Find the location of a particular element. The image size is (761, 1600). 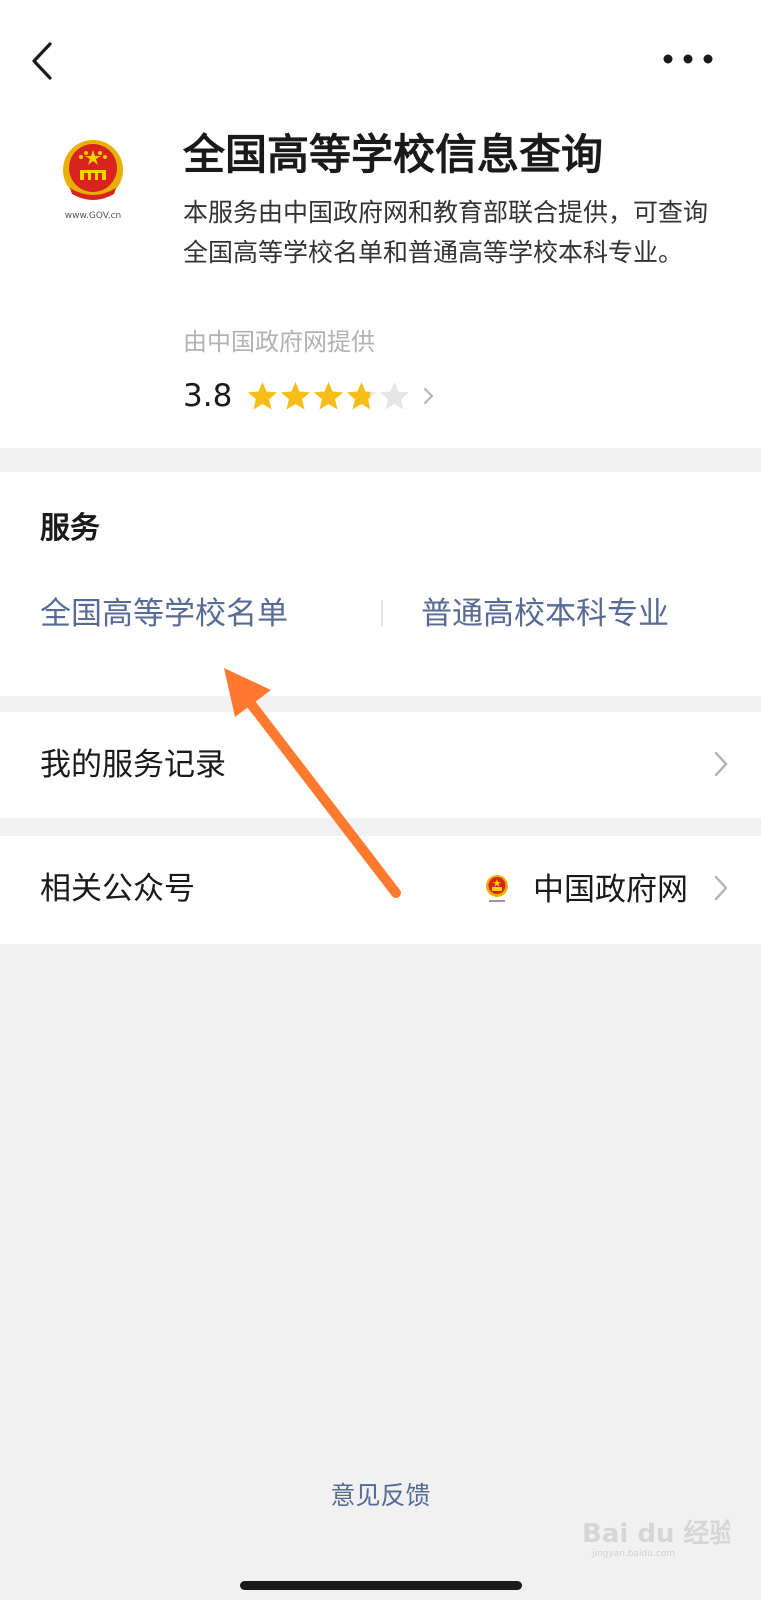

gov-emblem-icon is located at coordinates (497, 888).